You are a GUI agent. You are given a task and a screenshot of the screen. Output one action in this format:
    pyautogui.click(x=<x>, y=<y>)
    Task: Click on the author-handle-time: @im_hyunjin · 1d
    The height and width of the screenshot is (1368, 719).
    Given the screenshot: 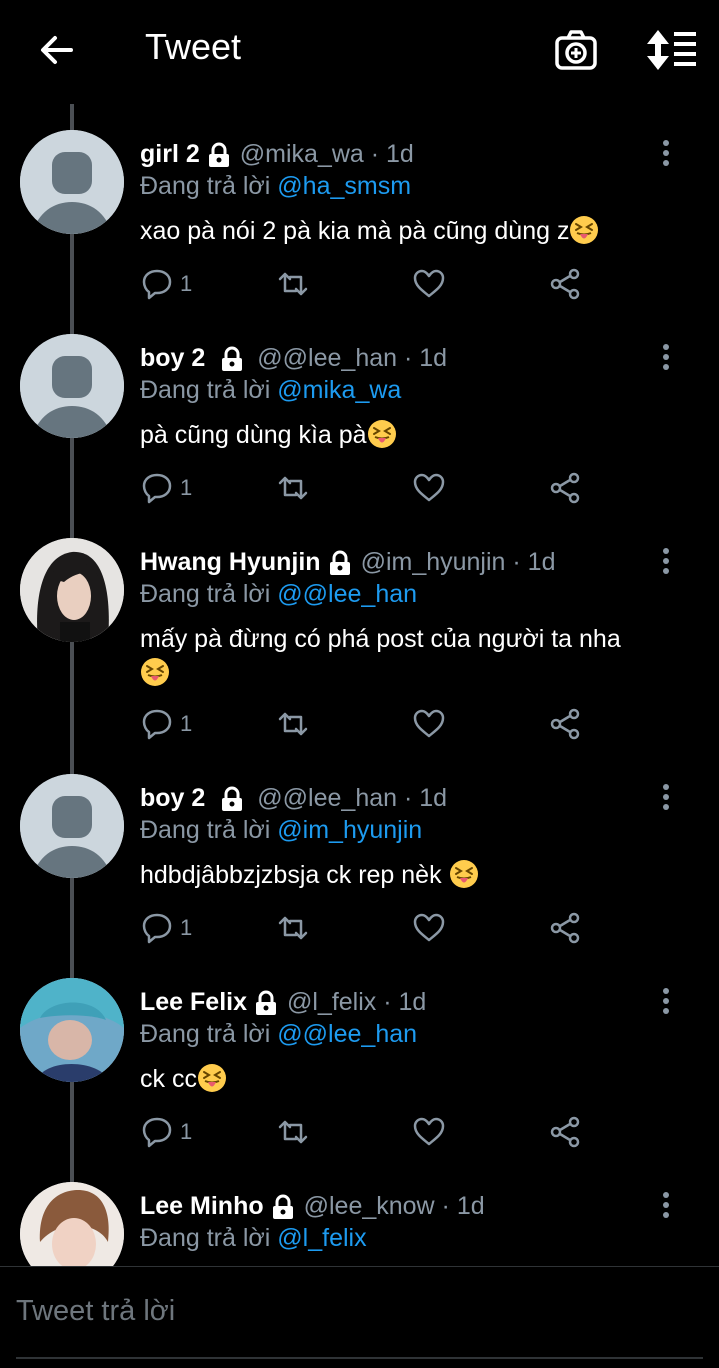 What is the action you would take?
    pyautogui.click(x=458, y=562)
    